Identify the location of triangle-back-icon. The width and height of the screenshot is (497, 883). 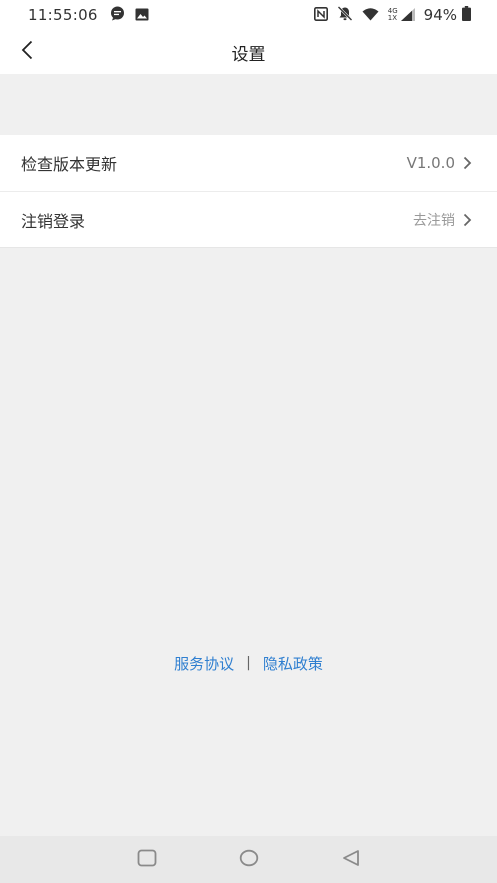
(351, 860).